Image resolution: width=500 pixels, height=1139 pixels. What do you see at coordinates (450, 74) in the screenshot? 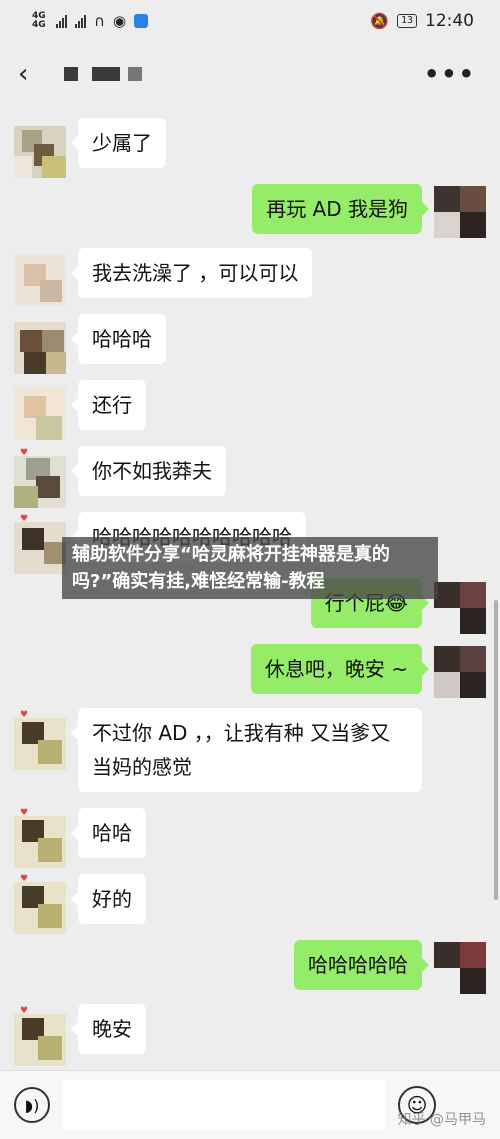
I see `more-icon: •••` at bounding box center [450, 74].